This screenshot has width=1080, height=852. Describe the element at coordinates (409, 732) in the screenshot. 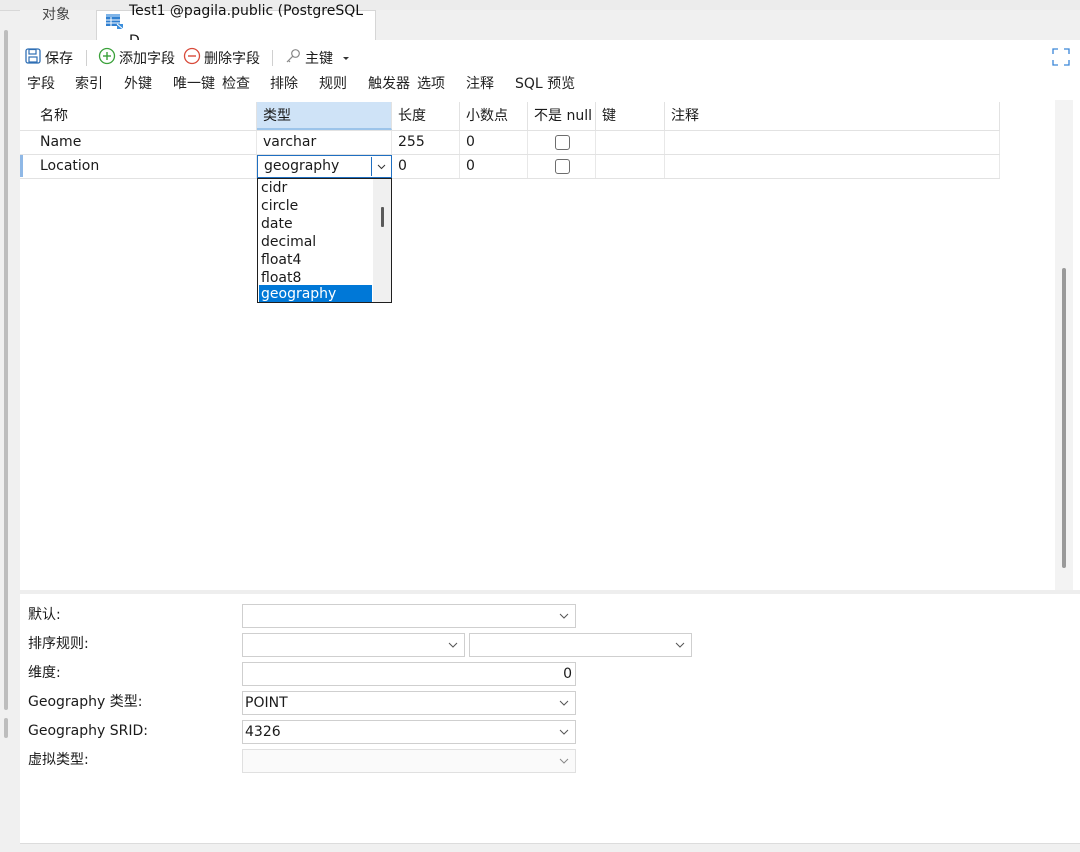

I see `geography-srid-combobox: 4326` at that location.